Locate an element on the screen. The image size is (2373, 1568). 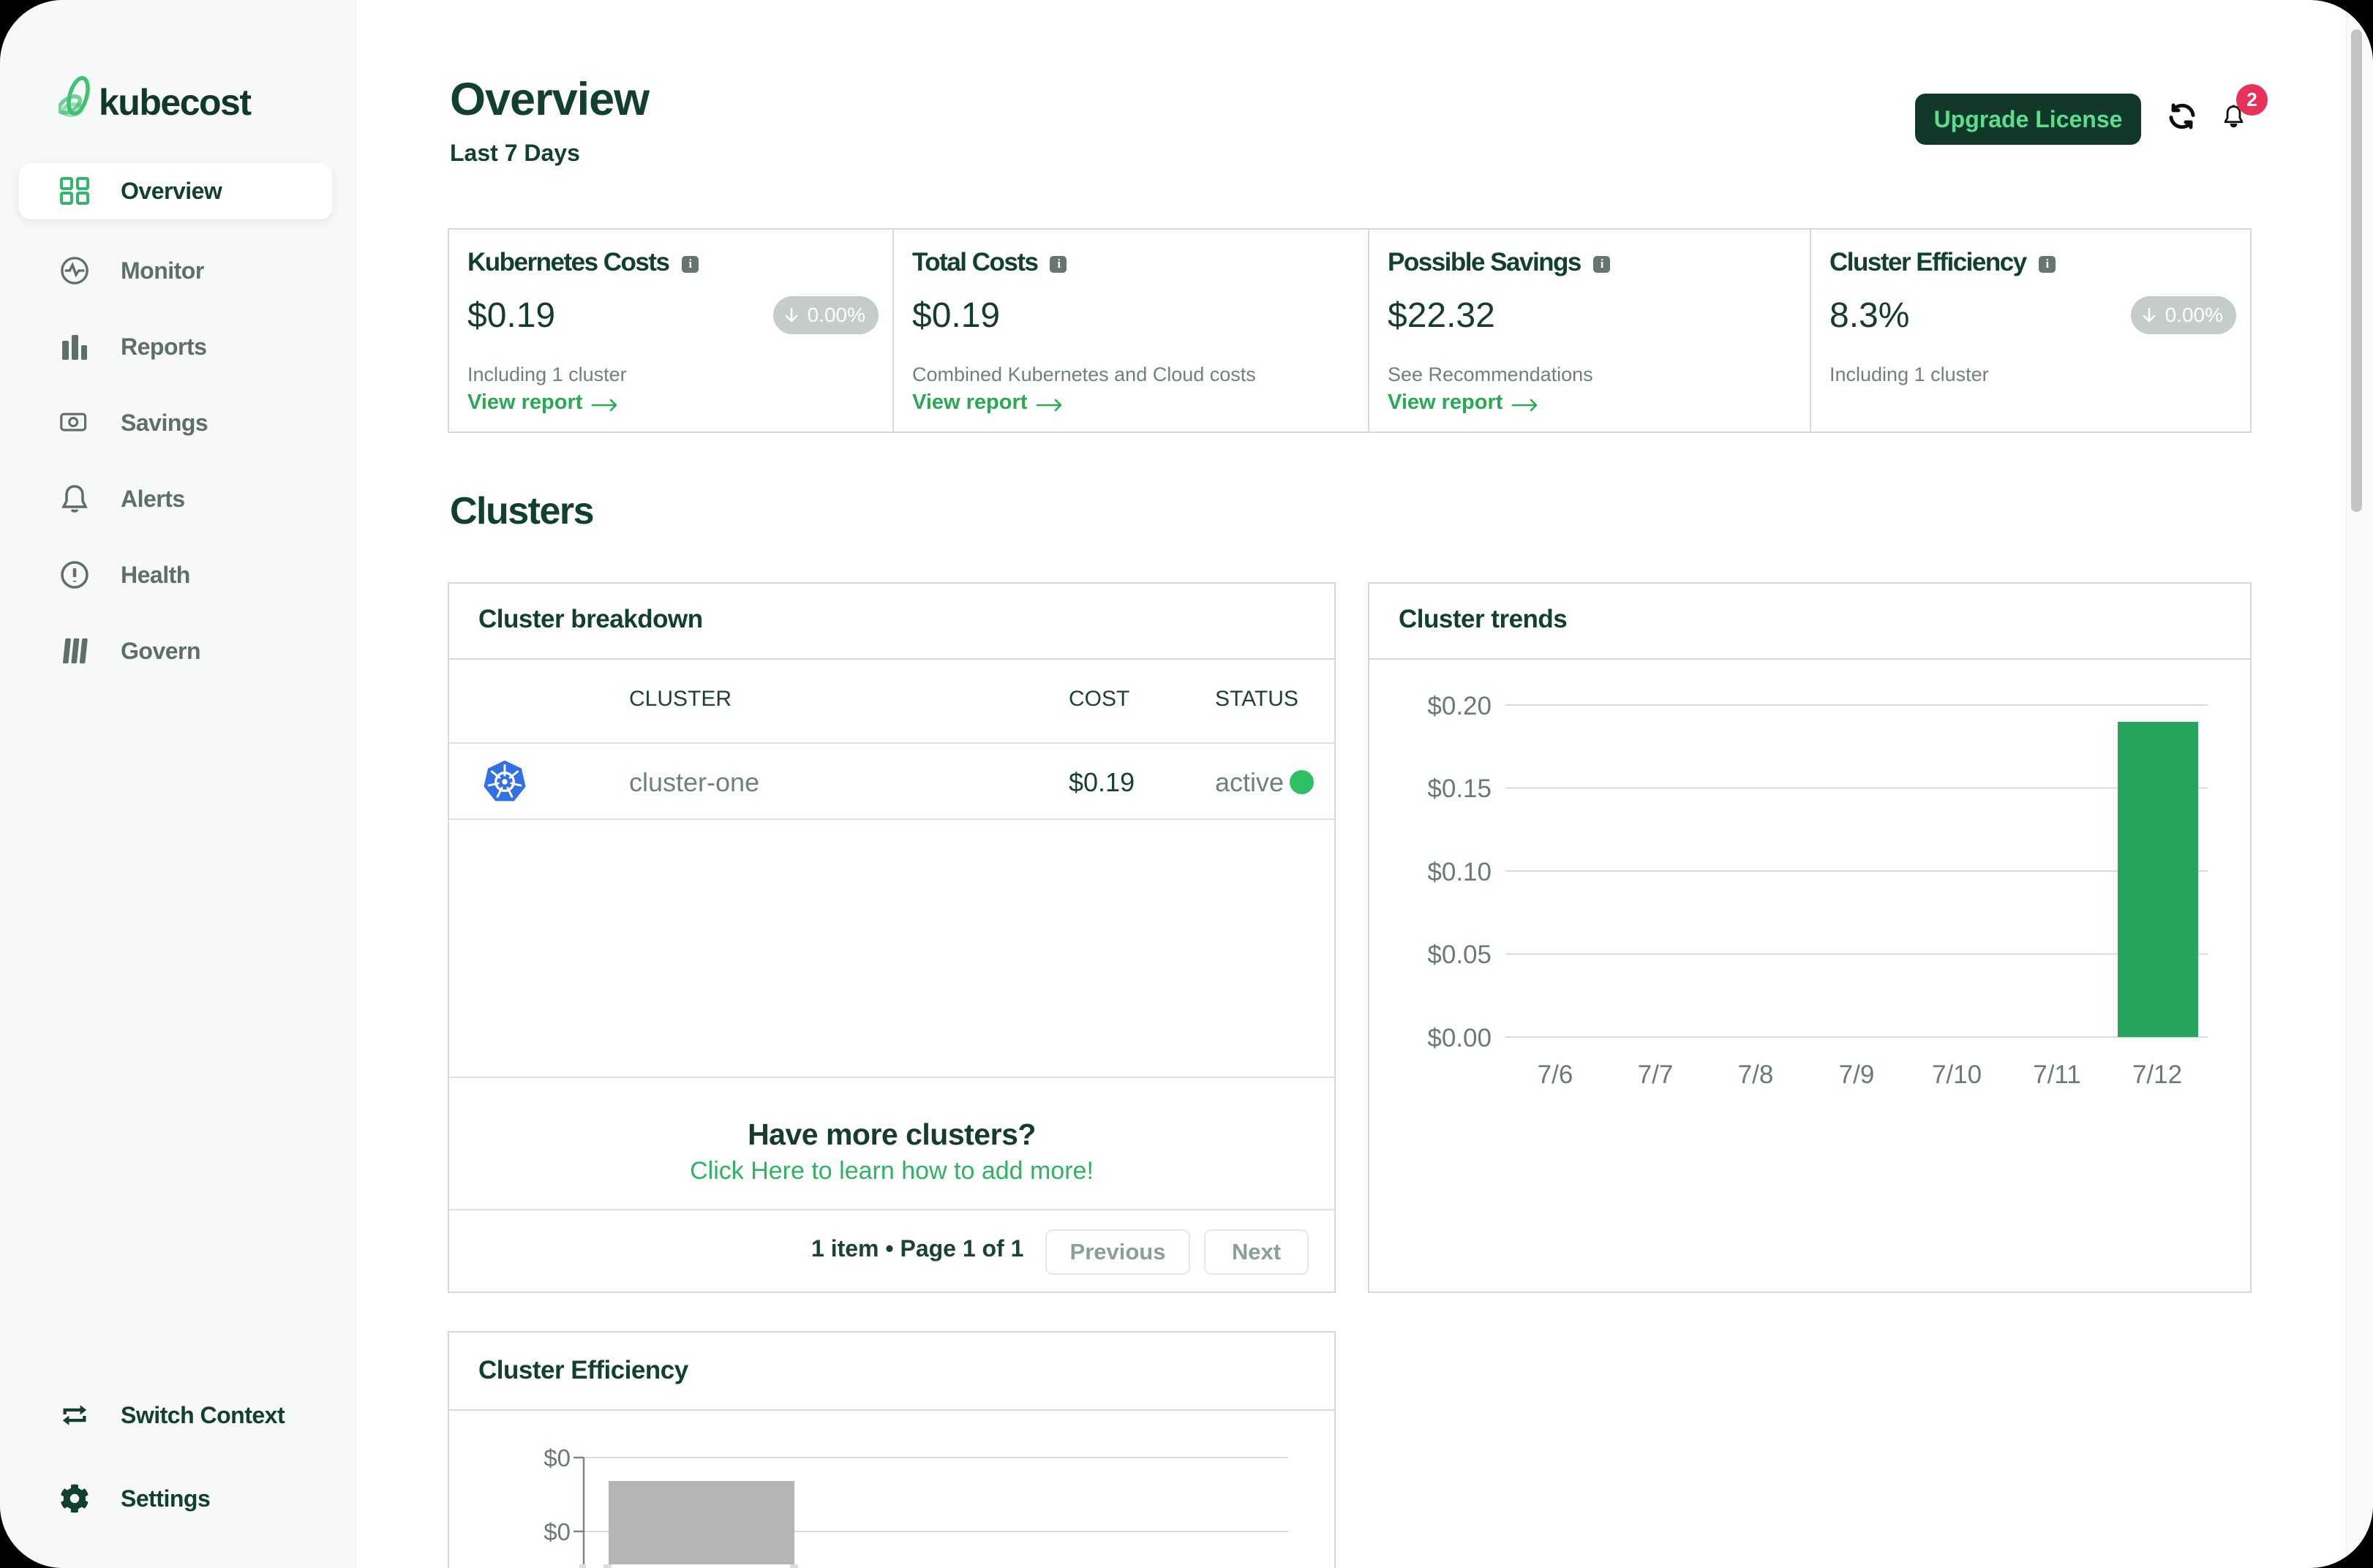
svg-text: 7/11 is located at coordinates (2057, 1074).